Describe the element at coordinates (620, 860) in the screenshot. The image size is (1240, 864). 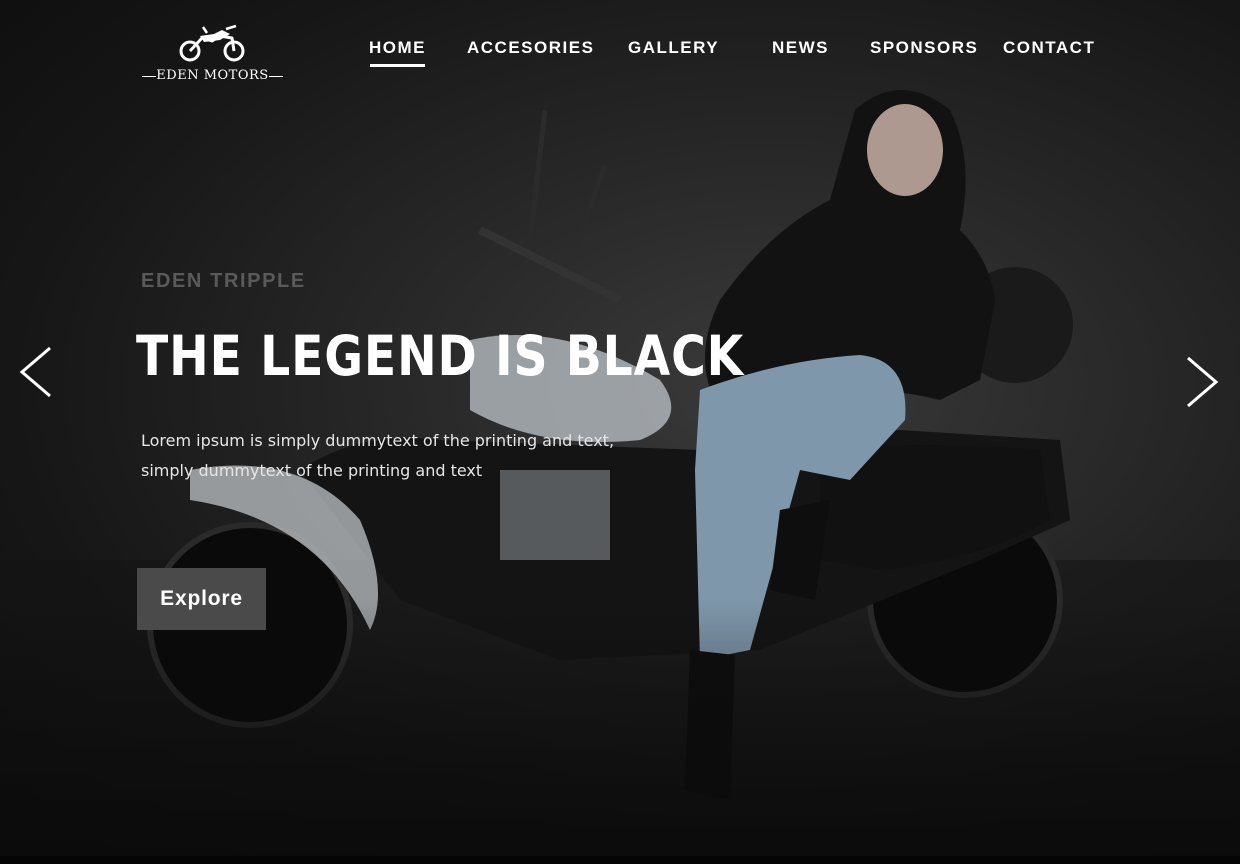
I see `page-bottom-edge` at that location.